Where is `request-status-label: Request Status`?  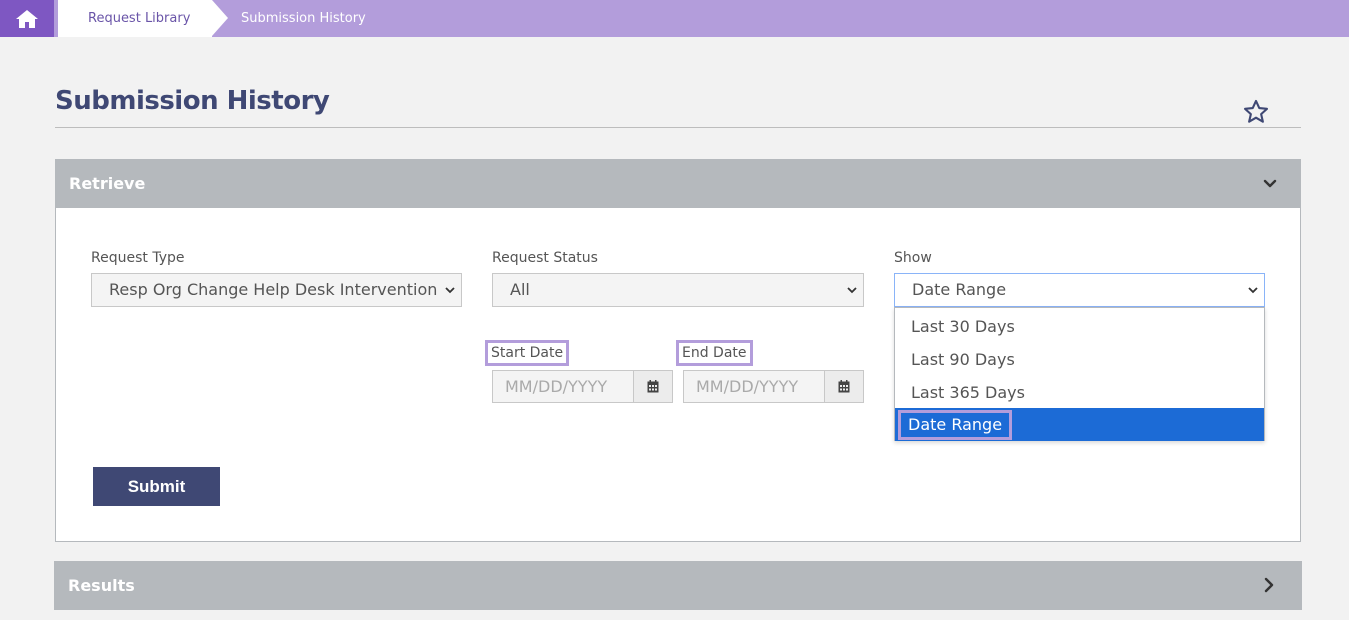 request-status-label: Request Status is located at coordinates (545, 258).